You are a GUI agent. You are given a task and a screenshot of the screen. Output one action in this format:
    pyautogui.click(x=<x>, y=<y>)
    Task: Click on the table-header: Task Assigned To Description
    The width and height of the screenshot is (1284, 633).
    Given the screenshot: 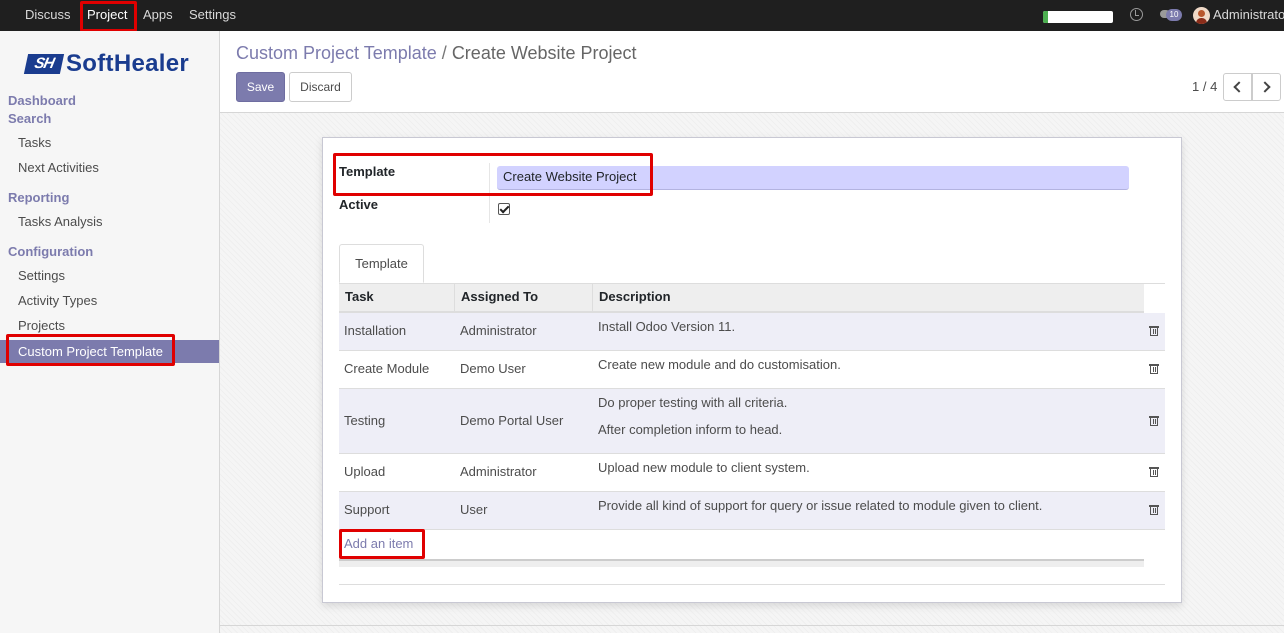 What is the action you would take?
    pyautogui.click(x=741, y=298)
    